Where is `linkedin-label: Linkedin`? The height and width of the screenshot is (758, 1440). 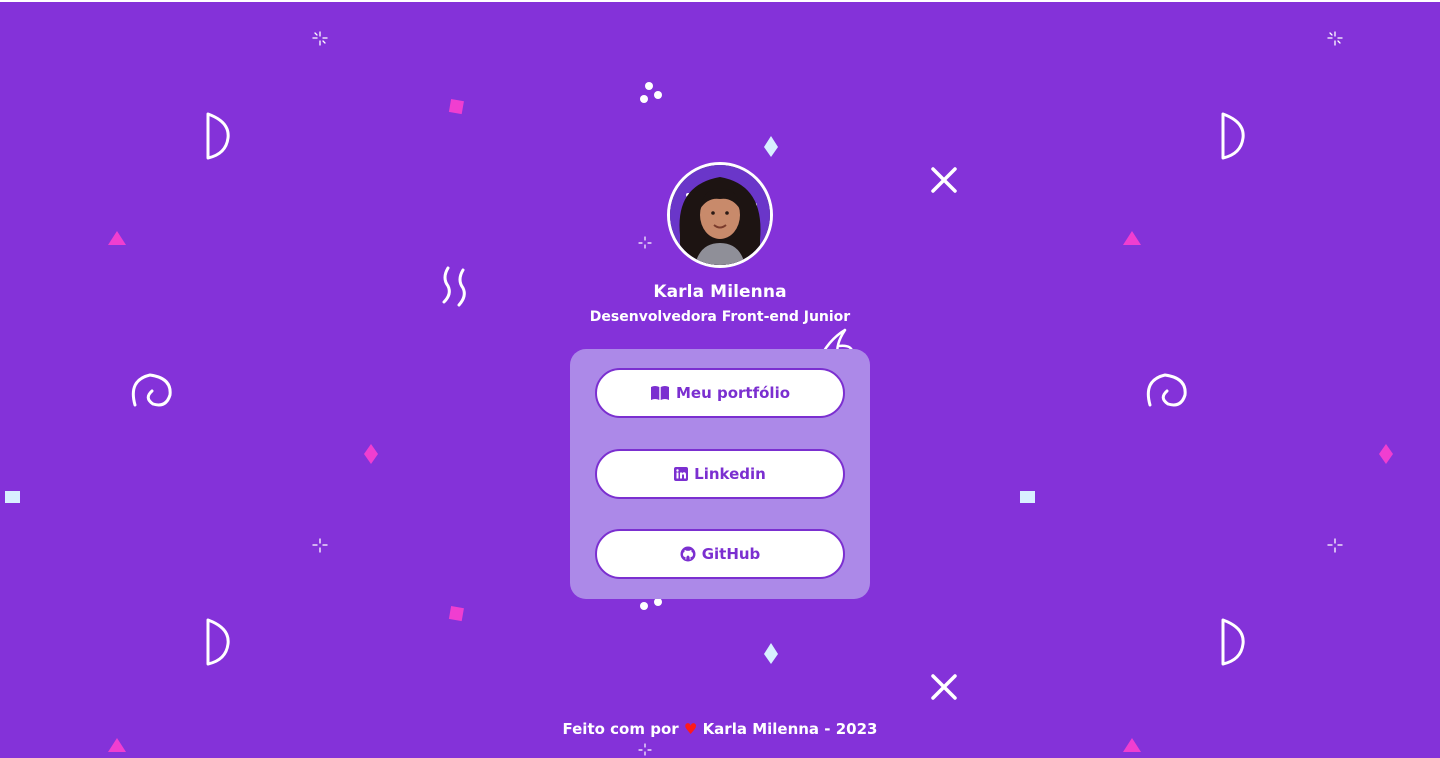 linkedin-label: Linkedin is located at coordinates (730, 474).